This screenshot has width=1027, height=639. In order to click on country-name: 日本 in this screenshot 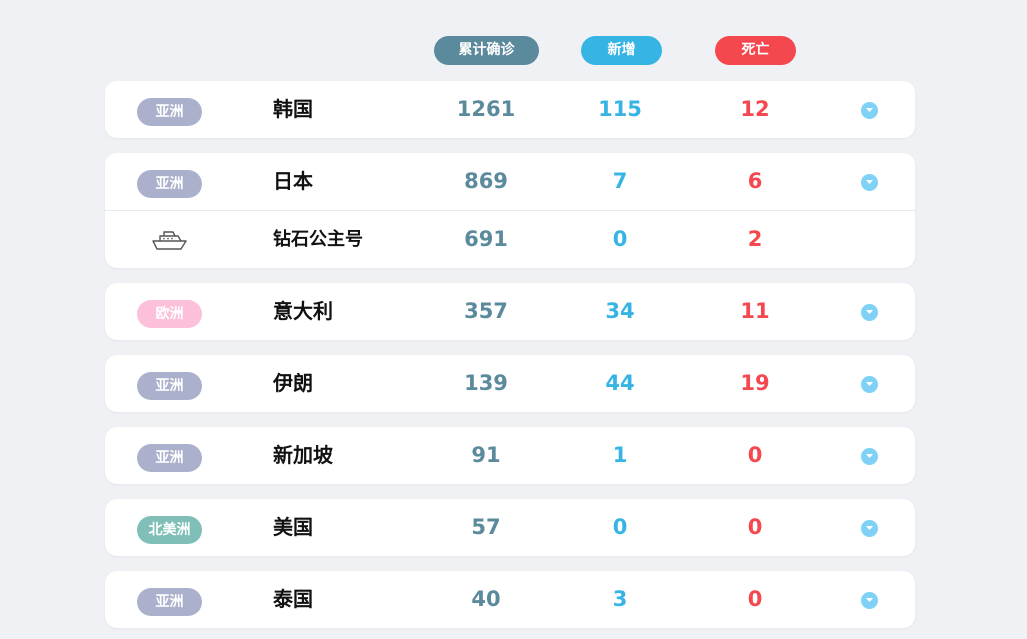, I will do `click(293, 181)`.